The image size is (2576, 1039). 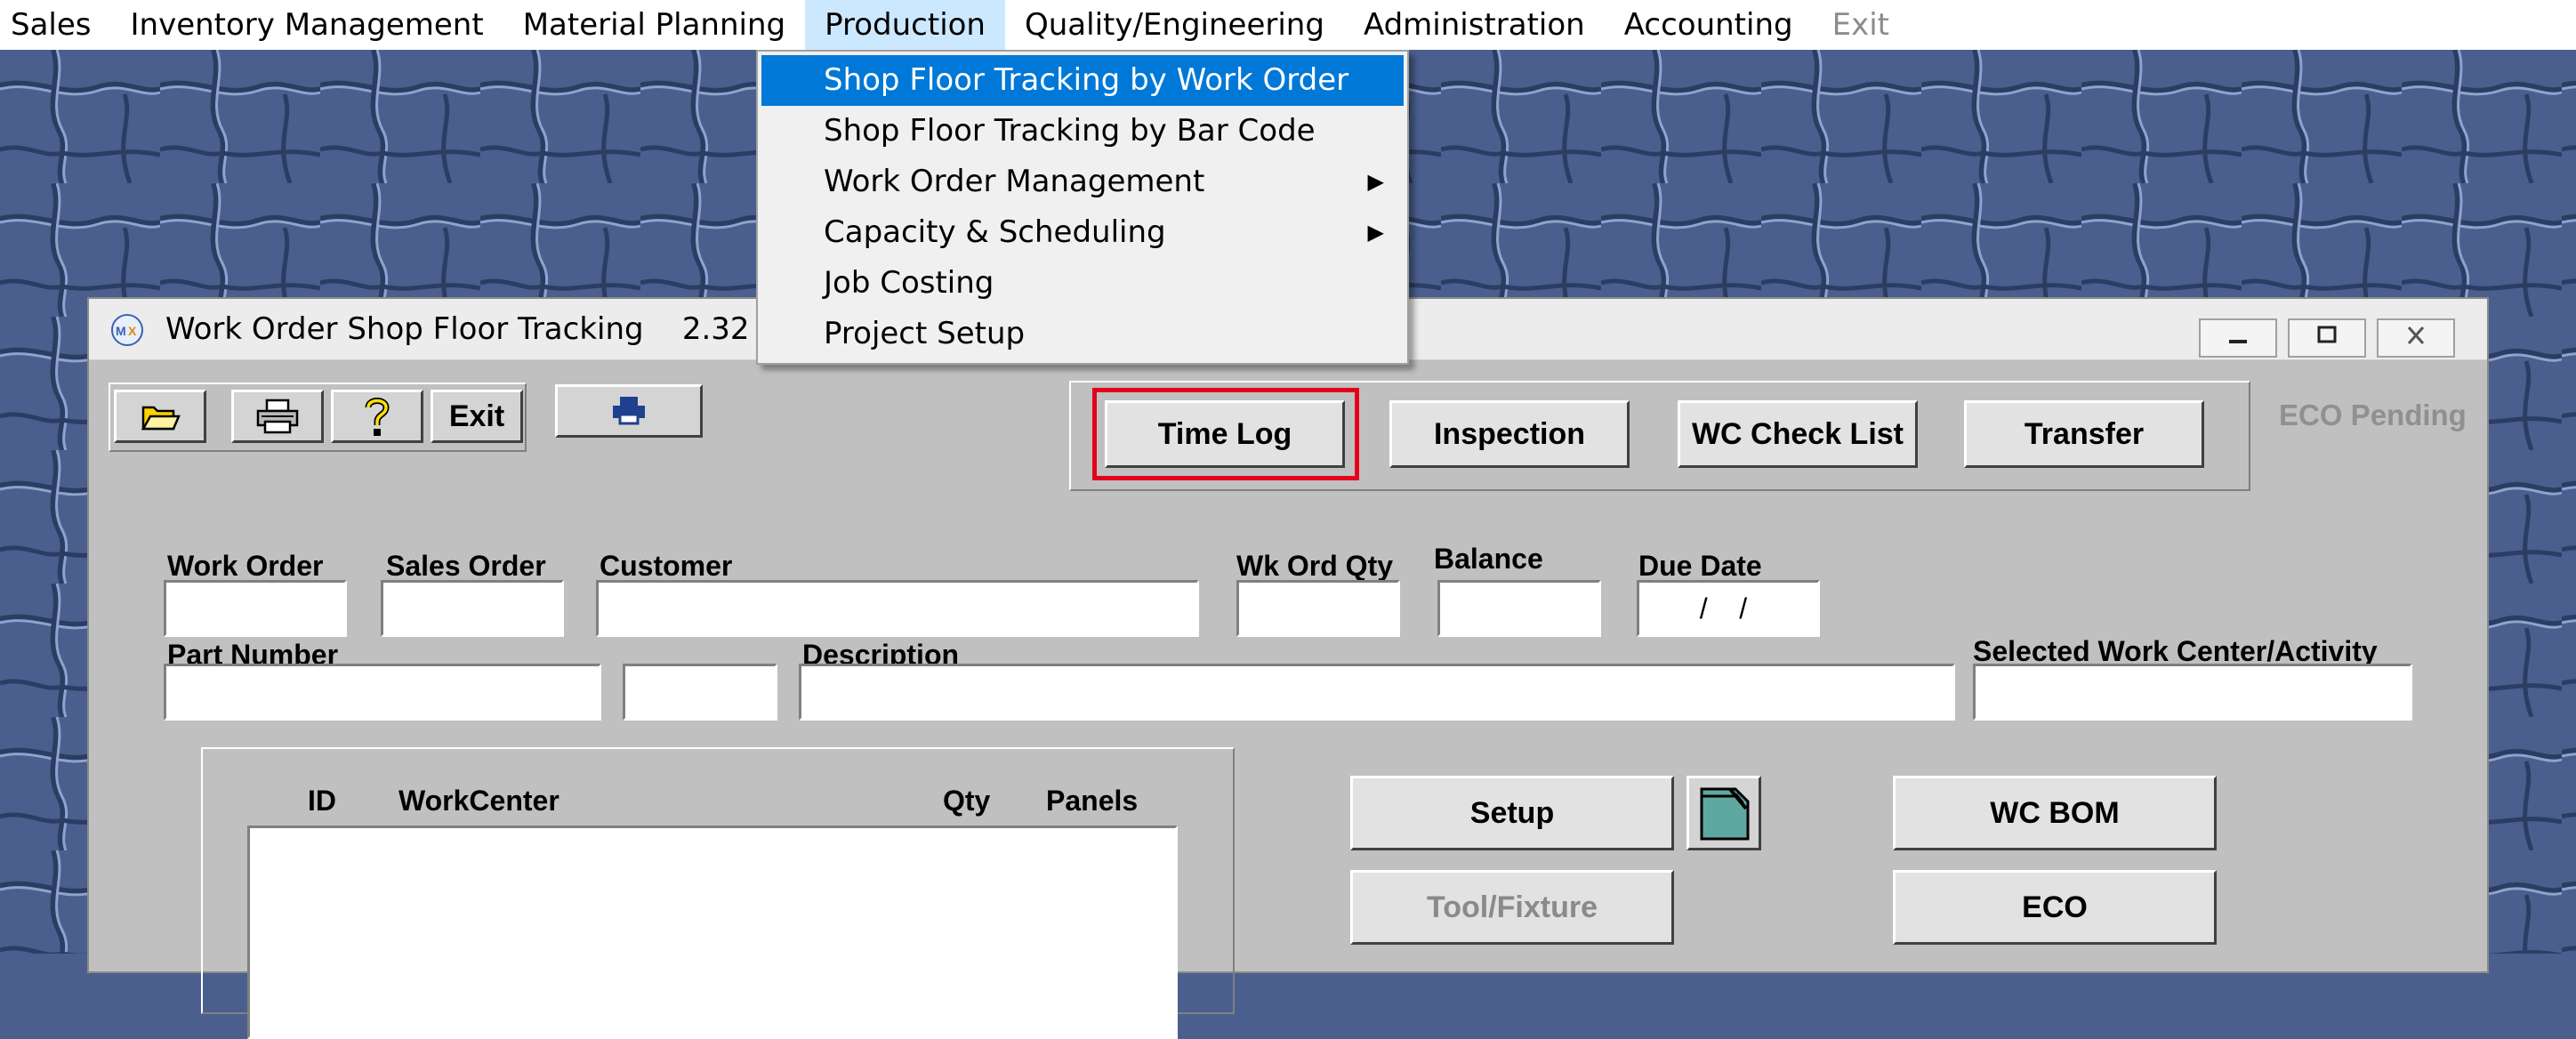 I want to click on column-header-id: ID, so click(x=322, y=801).